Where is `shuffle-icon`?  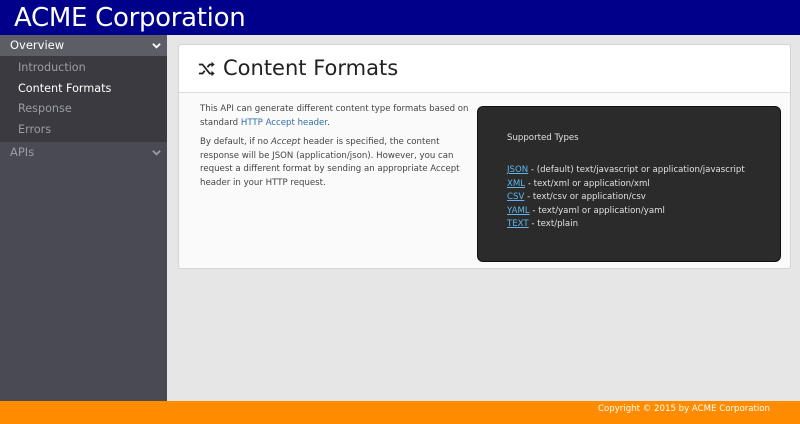 shuffle-icon is located at coordinates (206, 69).